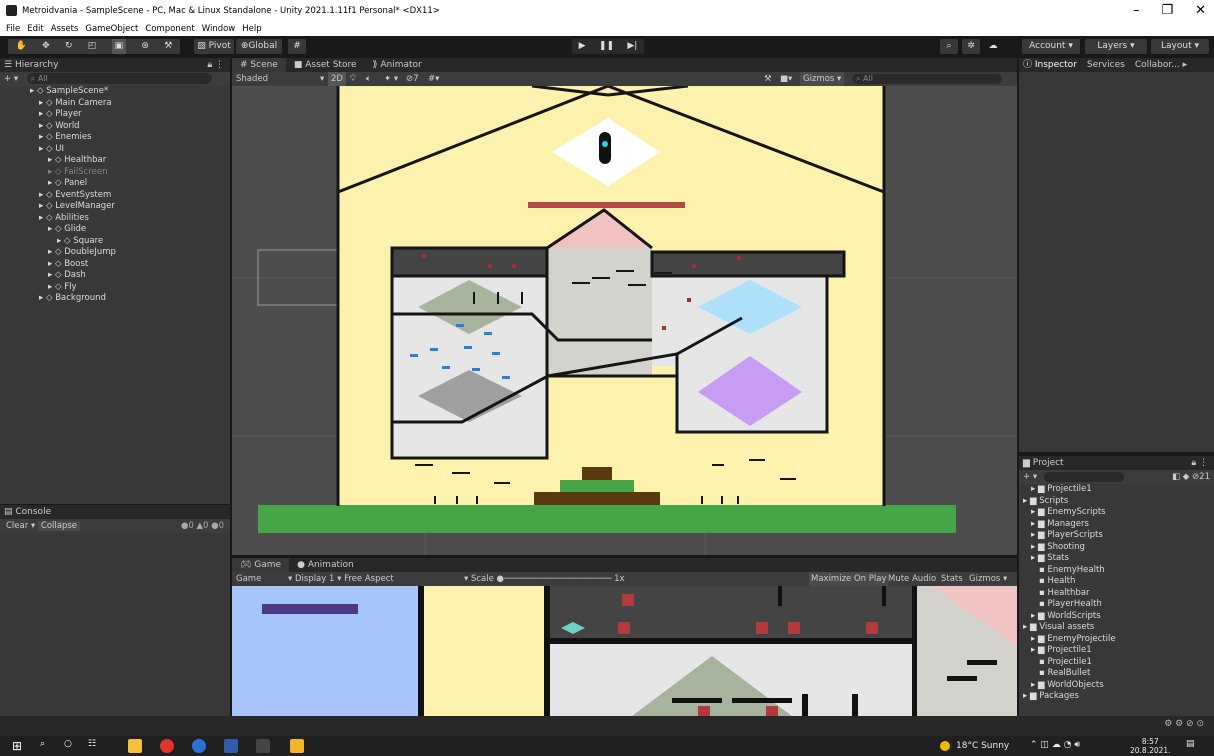  What do you see at coordinates (606, 46) in the screenshot?
I see `pause-icon: ❚❚` at bounding box center [606, 46].